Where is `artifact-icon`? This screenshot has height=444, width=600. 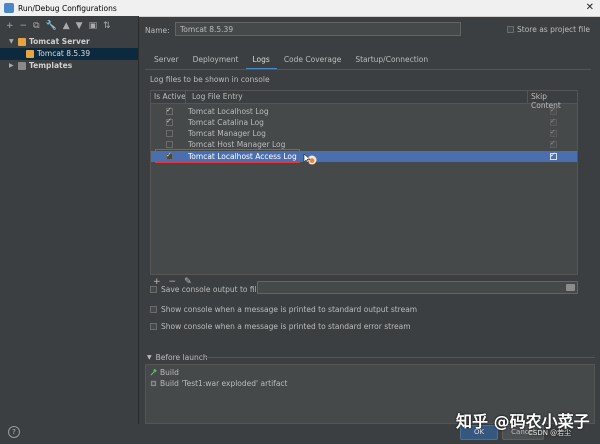
artifact-icon is located at coordinates (153, 383).